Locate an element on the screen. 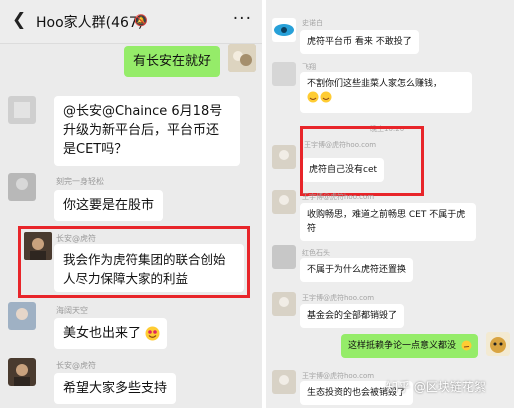 The image size is (514, 408). message-bubble: 不割你们这些韭菜人家怎么赚钱， is located at coordinates (386, 92).